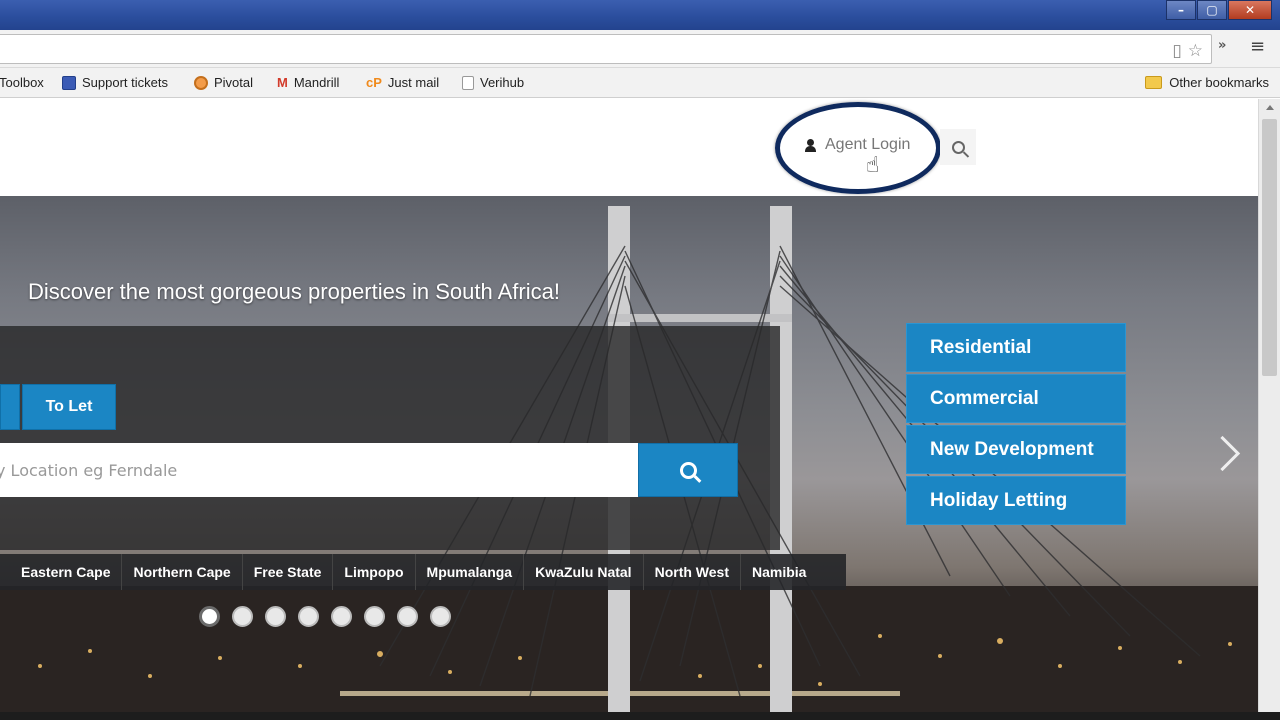  Describe the element at coordinates (606, 49) in the screenshot. I see `address-bar: ▯ ☆` at that location.